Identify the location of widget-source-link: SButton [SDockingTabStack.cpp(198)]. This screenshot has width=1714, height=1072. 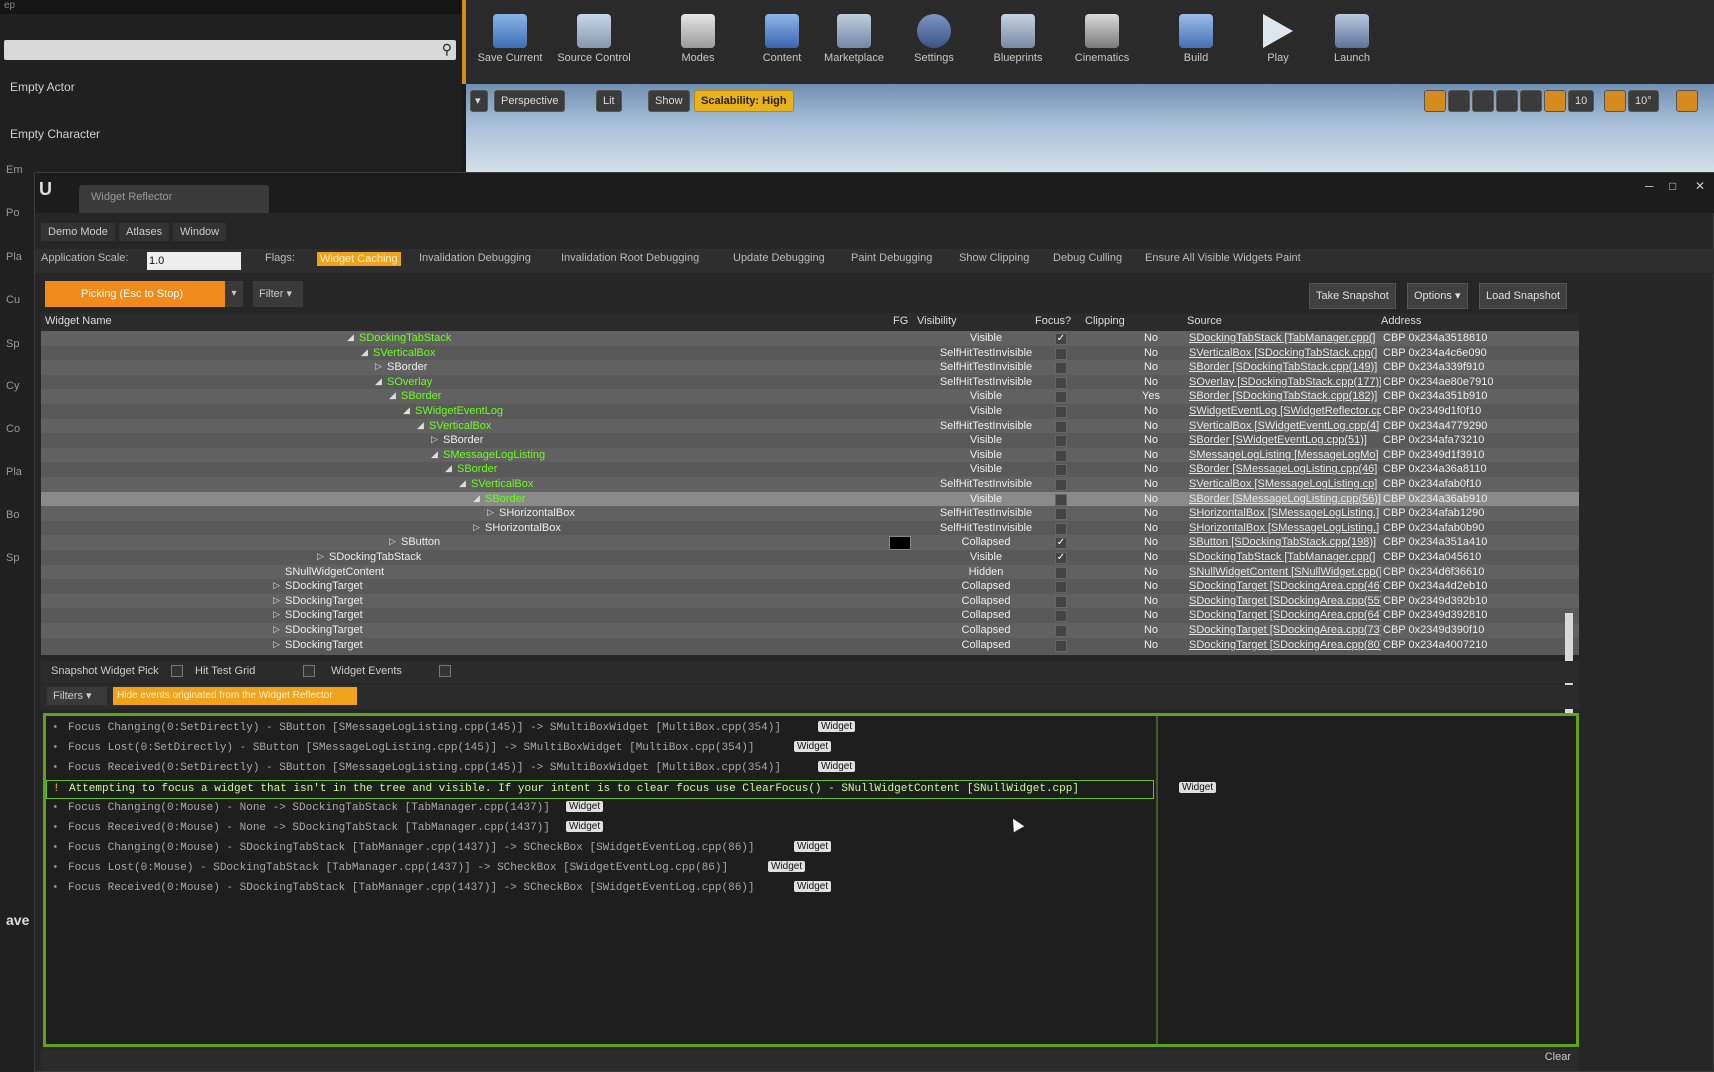
(1285, 542).